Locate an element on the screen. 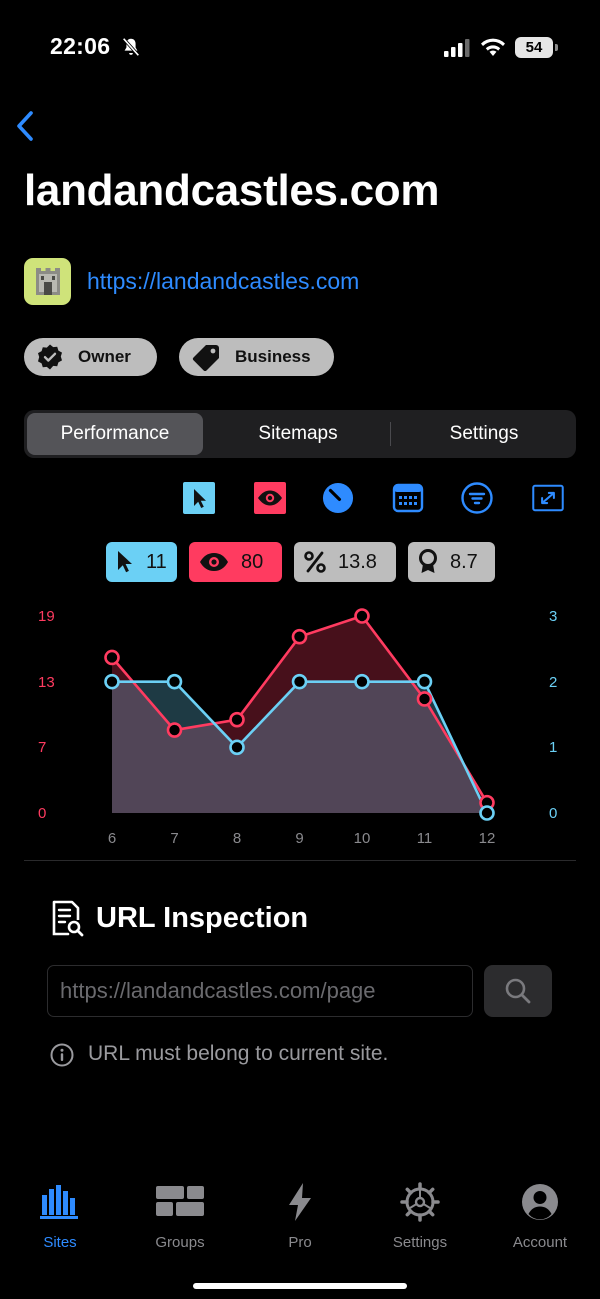  percent-icon is located at coordinates (315, 562).